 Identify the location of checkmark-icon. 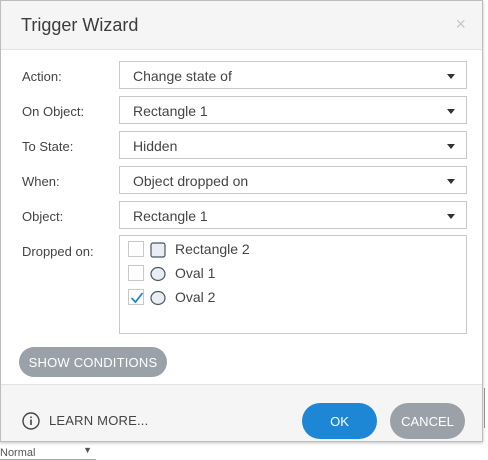
(137, 298).